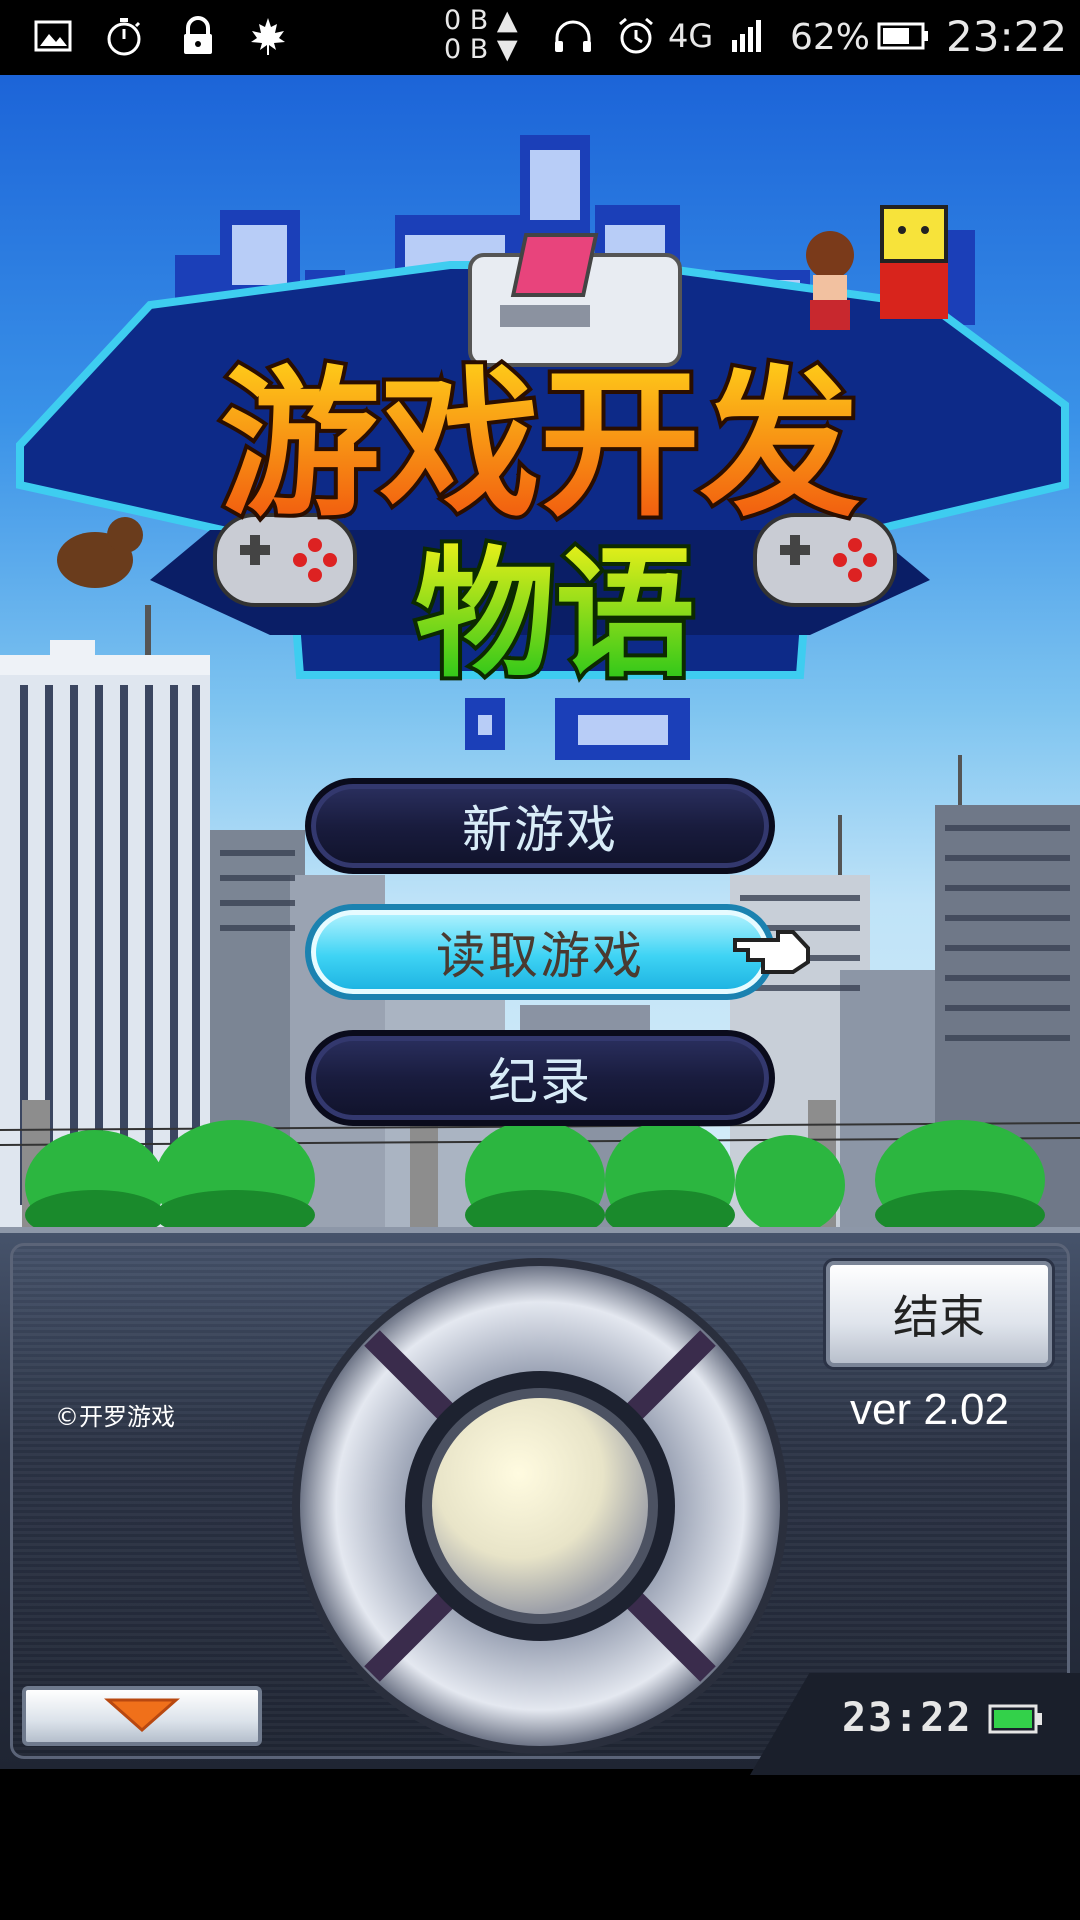 The image size is (1080, 1920). I want to click on pointer-hand-icon, so click(771, 952).